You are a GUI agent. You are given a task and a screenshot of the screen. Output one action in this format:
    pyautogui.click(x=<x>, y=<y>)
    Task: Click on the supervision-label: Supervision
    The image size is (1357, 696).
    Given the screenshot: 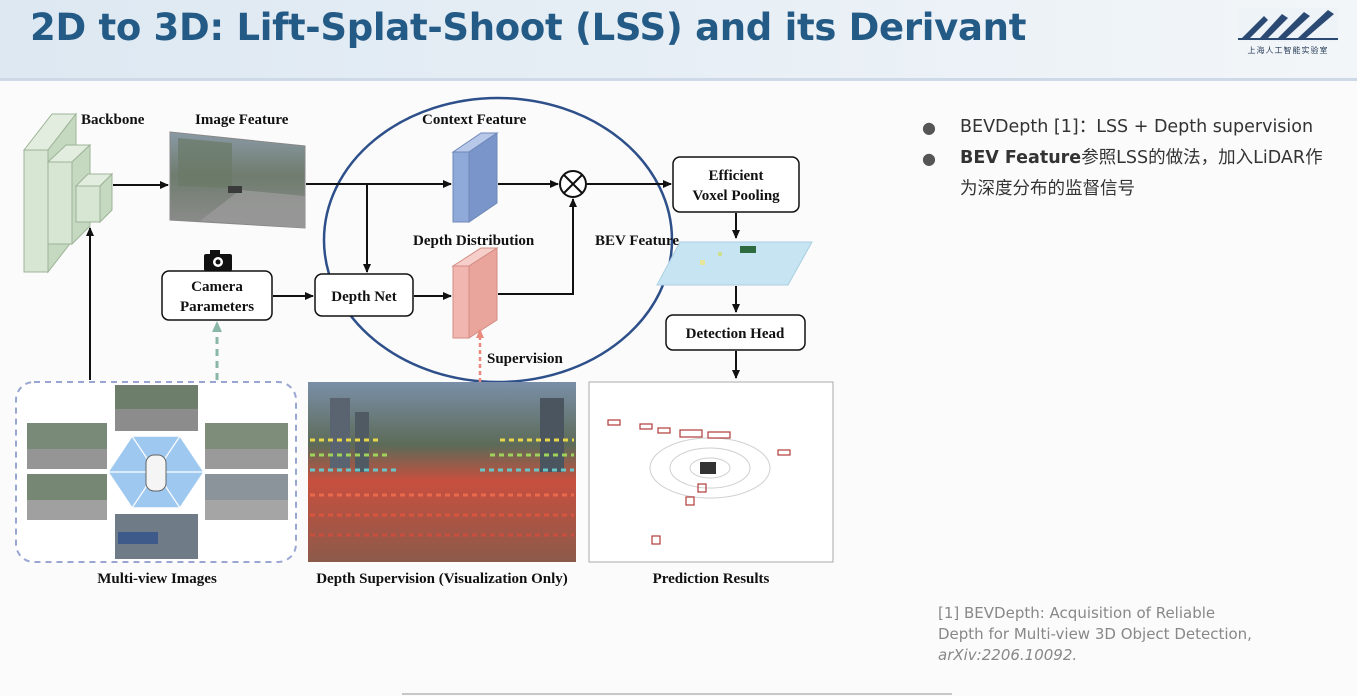 What is the action you would take?
    pyautogui.click(x=525, y=359)
    